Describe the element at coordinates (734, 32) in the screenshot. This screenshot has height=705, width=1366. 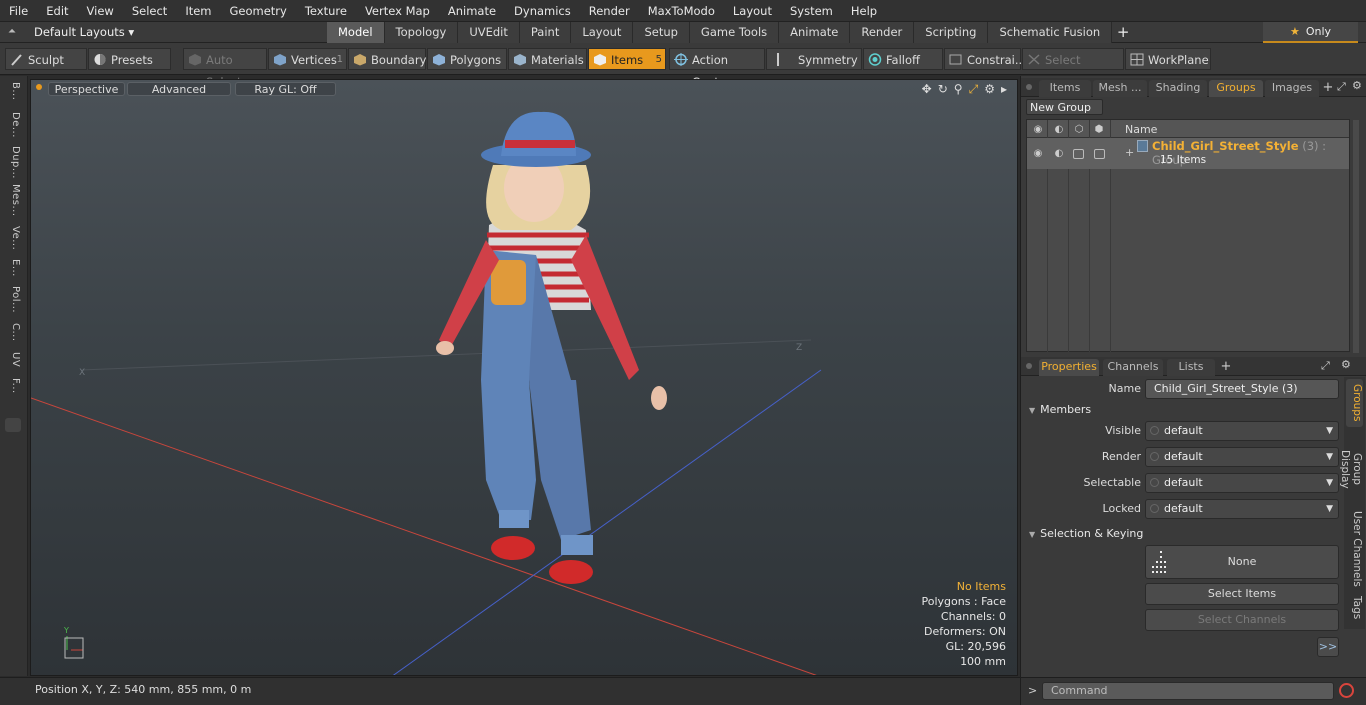
I see `tab-game-tools: Game Tools` at that location.